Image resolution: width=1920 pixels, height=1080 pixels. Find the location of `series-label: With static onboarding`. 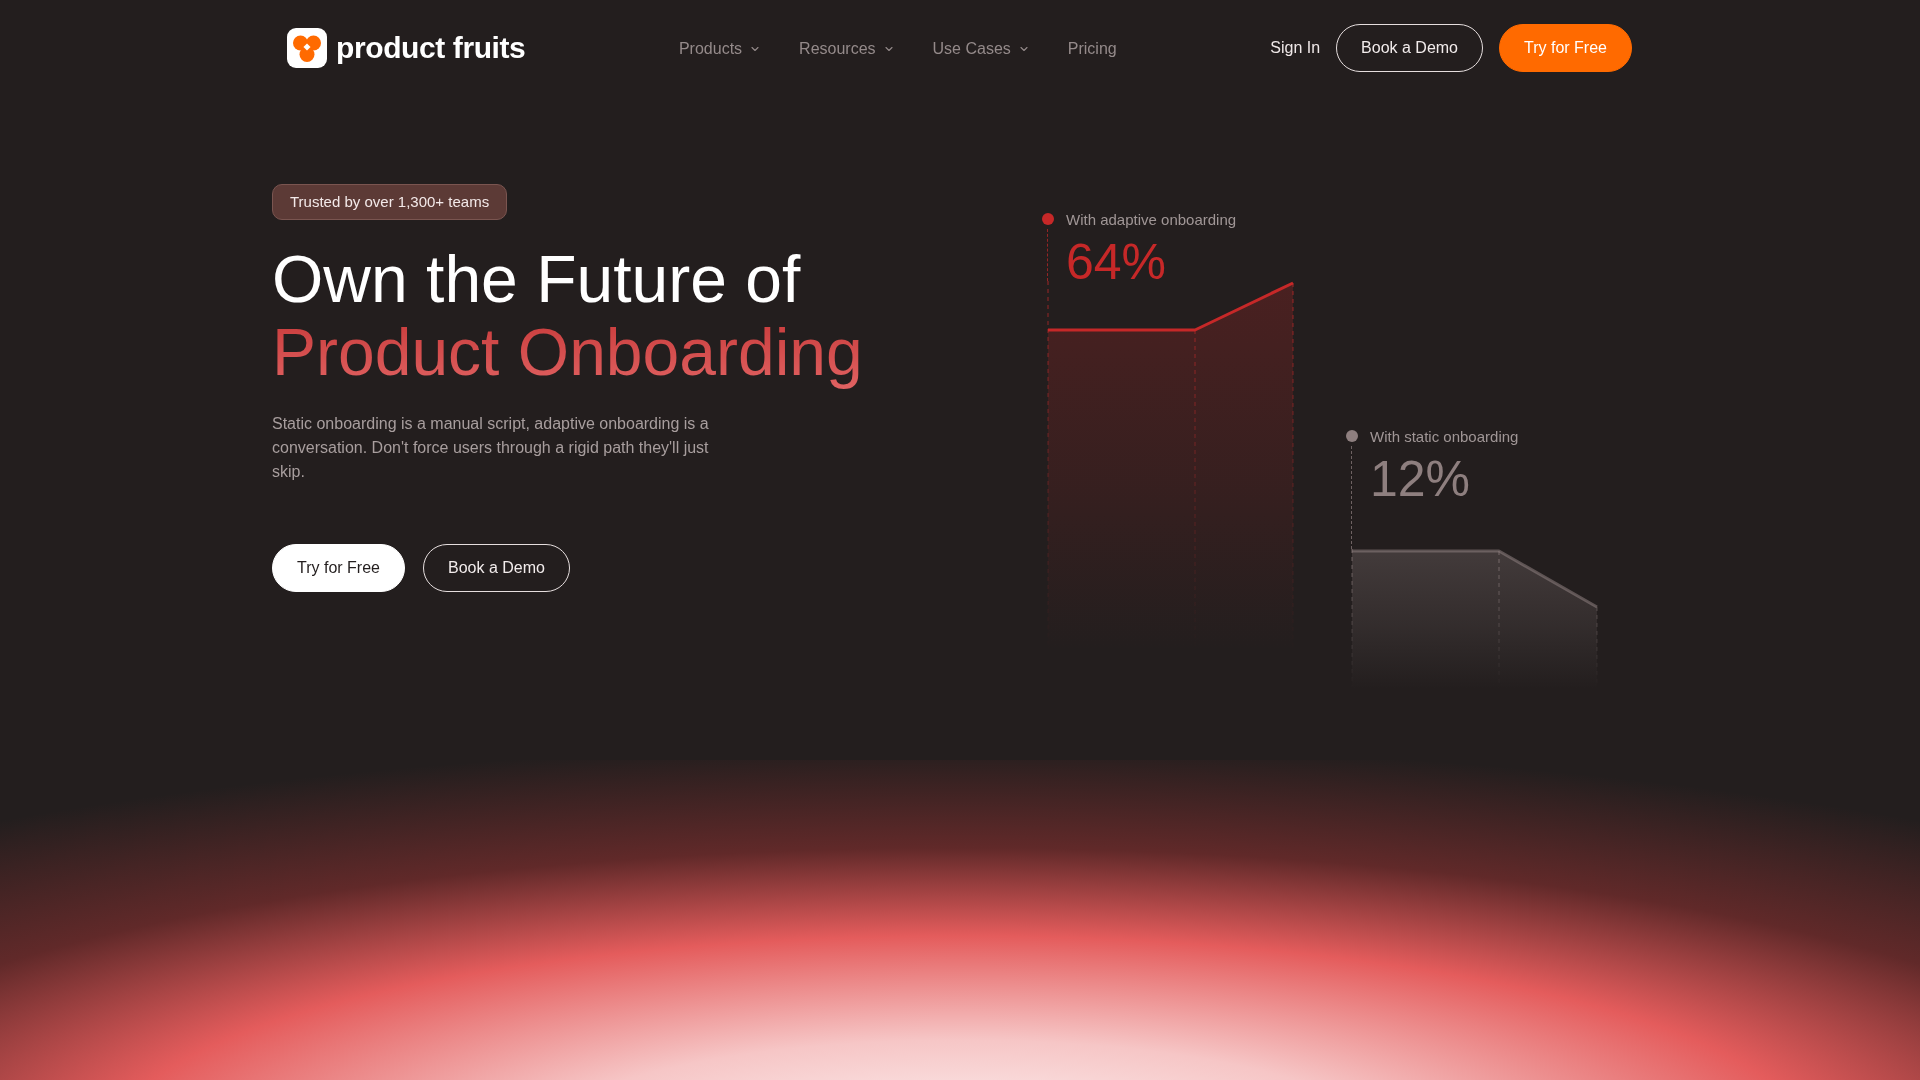

series-label: With static onboarding is located at coordinates (1444, 436).